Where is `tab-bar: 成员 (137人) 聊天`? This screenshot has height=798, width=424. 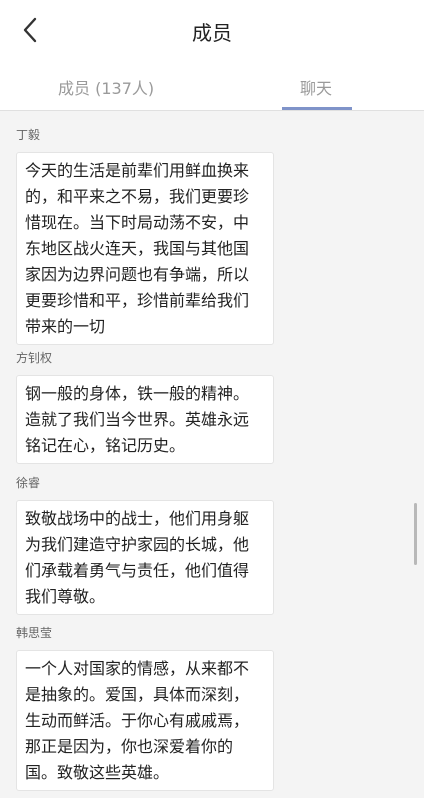 tab-bar: 成员 (137人) 聊天 is located at coordinates (212, 85).